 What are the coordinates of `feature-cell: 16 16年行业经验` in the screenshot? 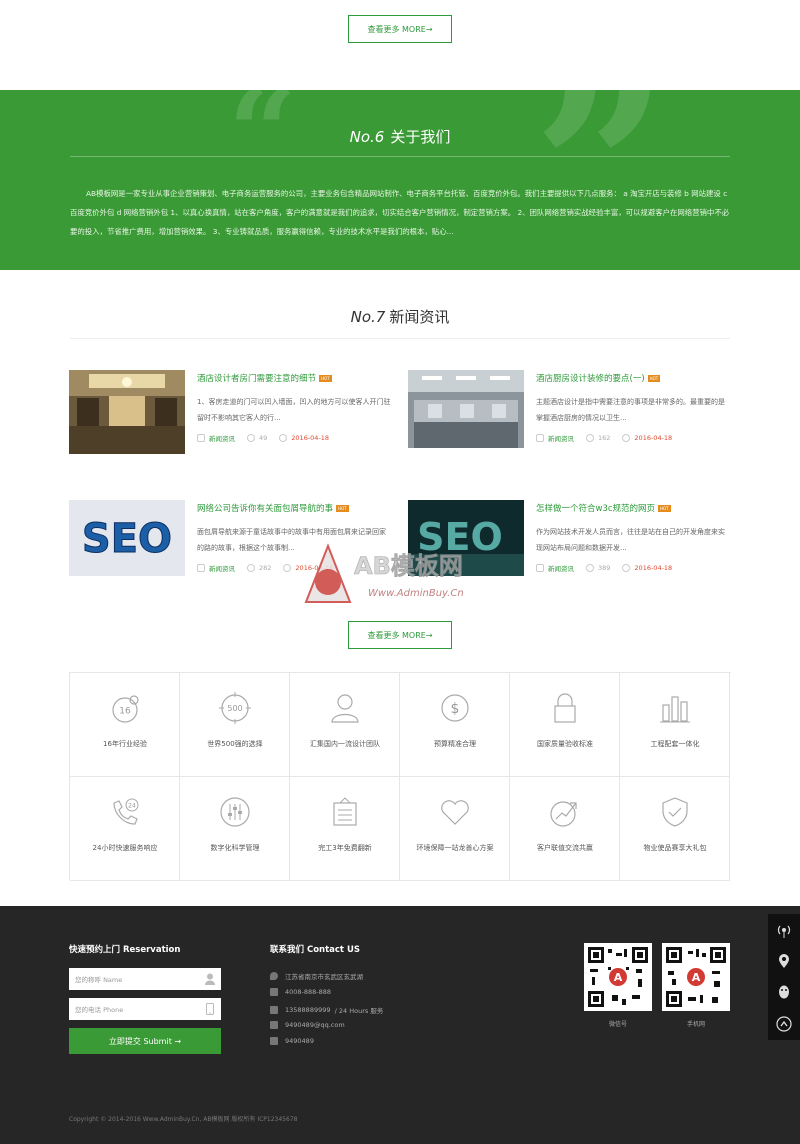 It's located at (125, 725).